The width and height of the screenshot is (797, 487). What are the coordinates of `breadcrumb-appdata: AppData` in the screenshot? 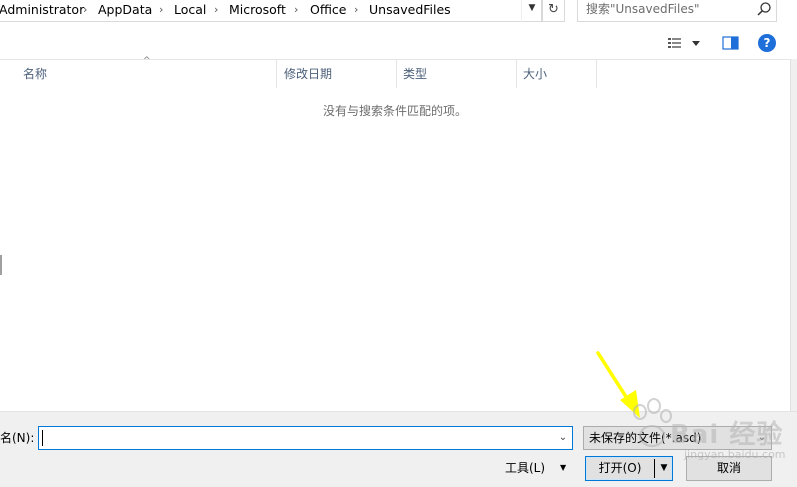 It's located at (125, 10).